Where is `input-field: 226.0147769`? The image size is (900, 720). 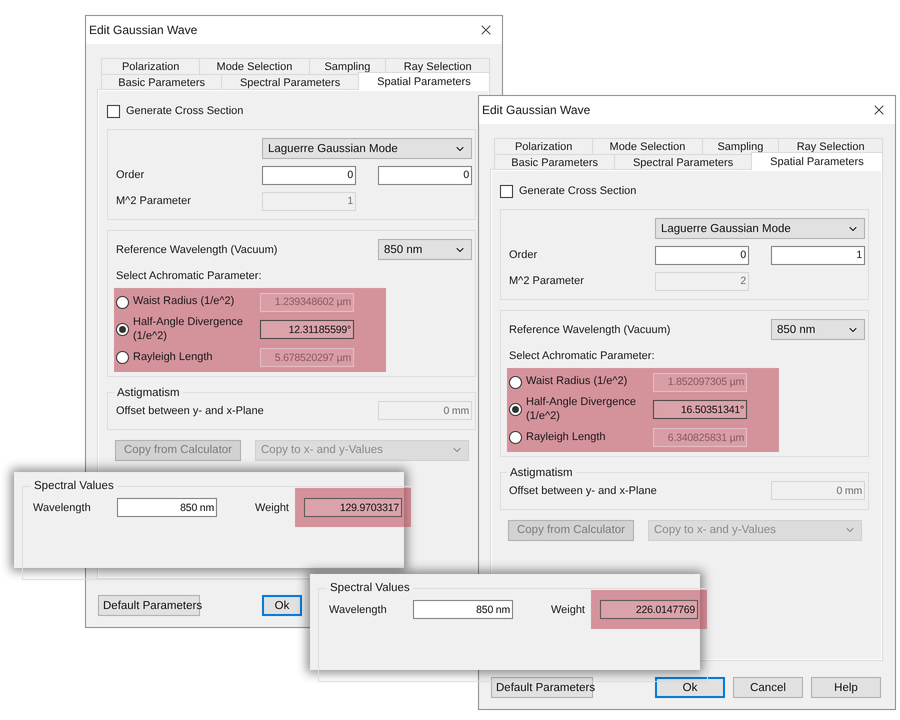
input-field: 226.0147769 is located at coordinates (649, 609).